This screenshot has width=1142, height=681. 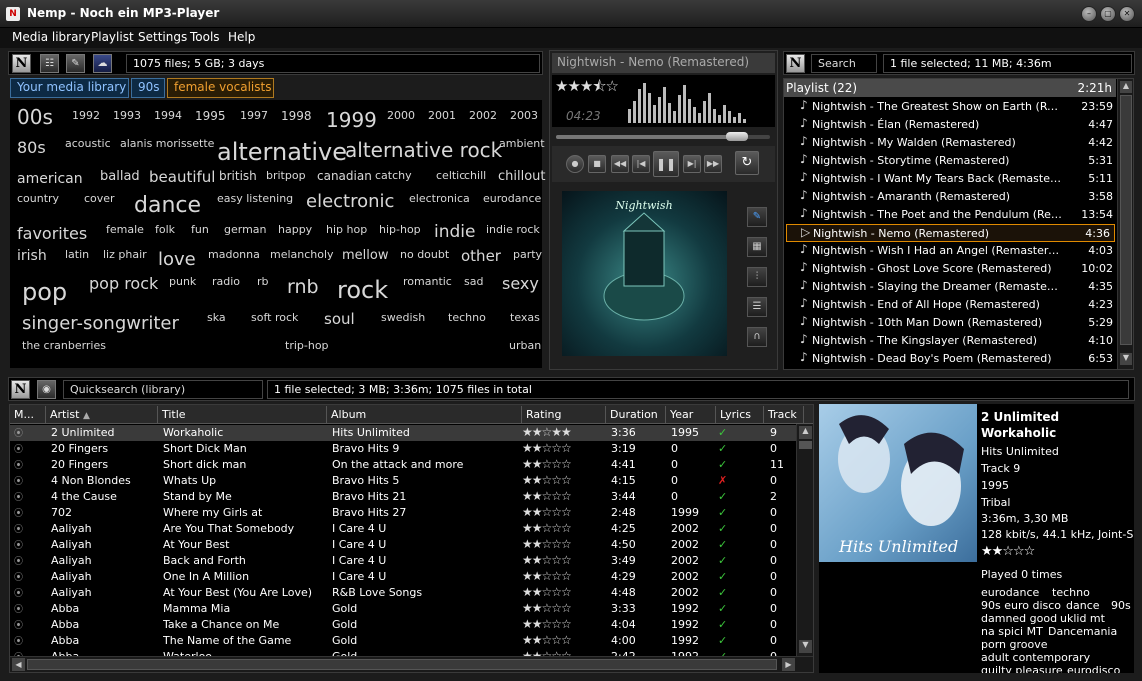 What do you see at coordinates (1022, 668) in the screenshot?
I see `detail-tag: guilty pleasure` at bounding box center [1022, 668].